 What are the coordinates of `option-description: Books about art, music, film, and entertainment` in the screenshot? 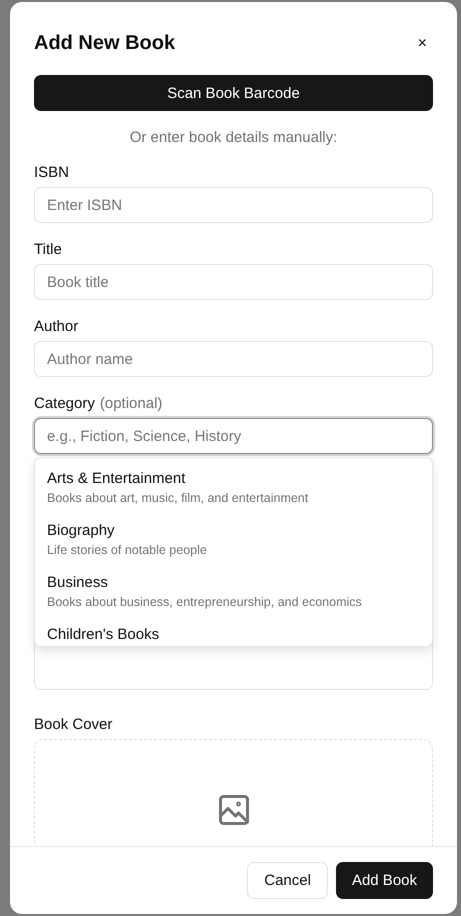 It's located at (178, 498).